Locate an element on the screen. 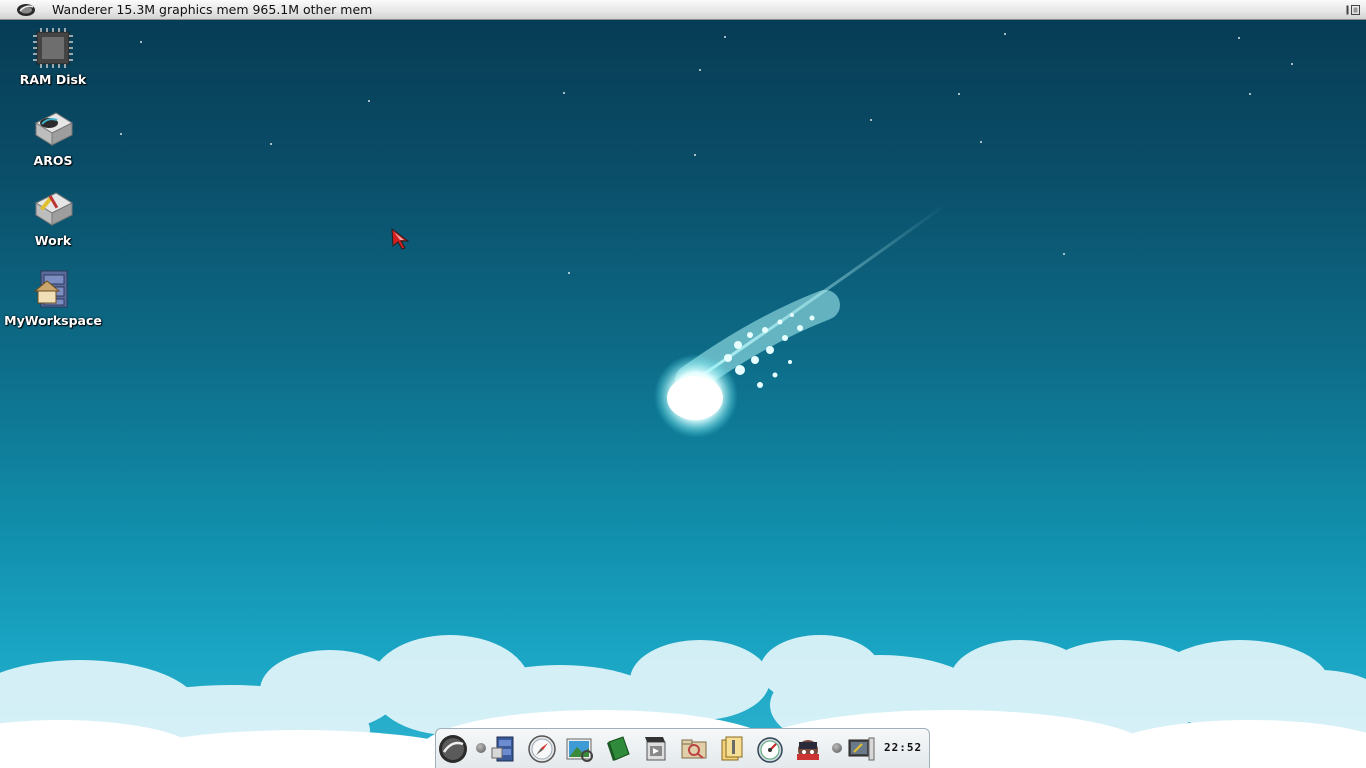 The width and height of the screenshot is (1366, 768). mouse-pointer-icon is located at coordinates (400, 239).